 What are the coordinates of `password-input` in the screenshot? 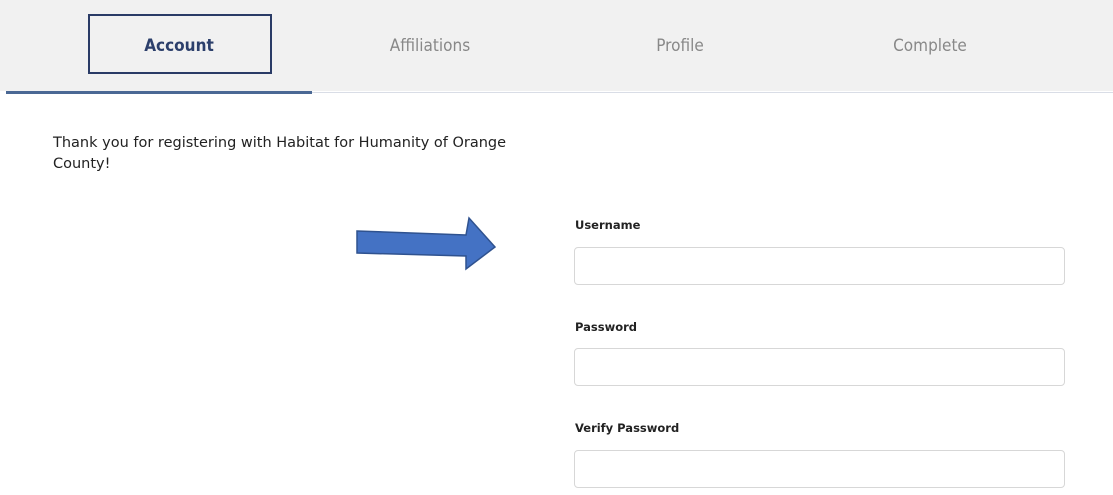 It's located at (819, 367).